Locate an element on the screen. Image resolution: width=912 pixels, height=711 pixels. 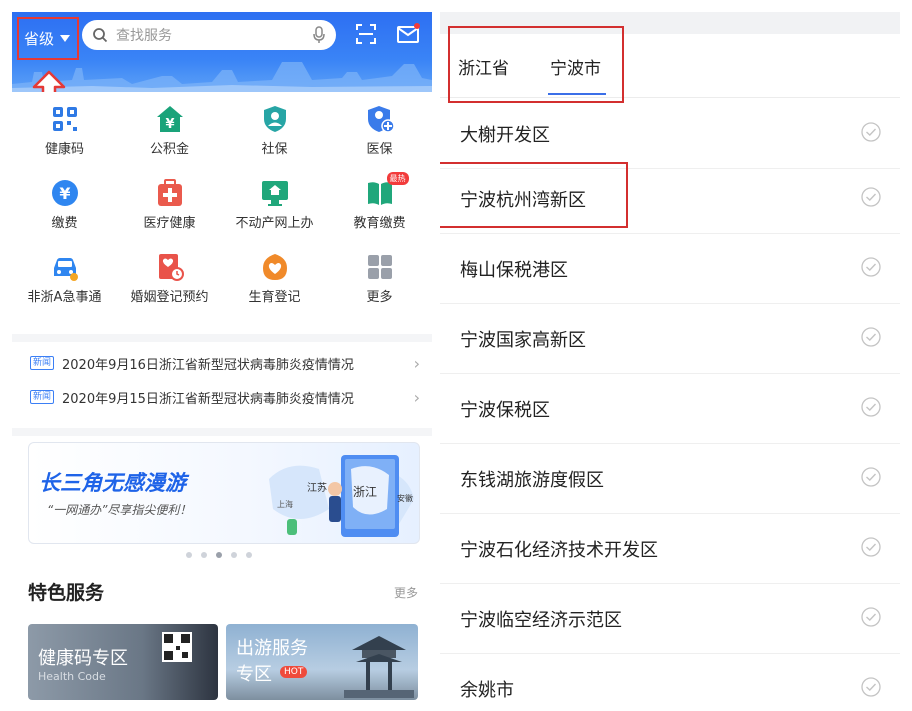
district-row: 余姚市 is located at coordinates (670, 682).